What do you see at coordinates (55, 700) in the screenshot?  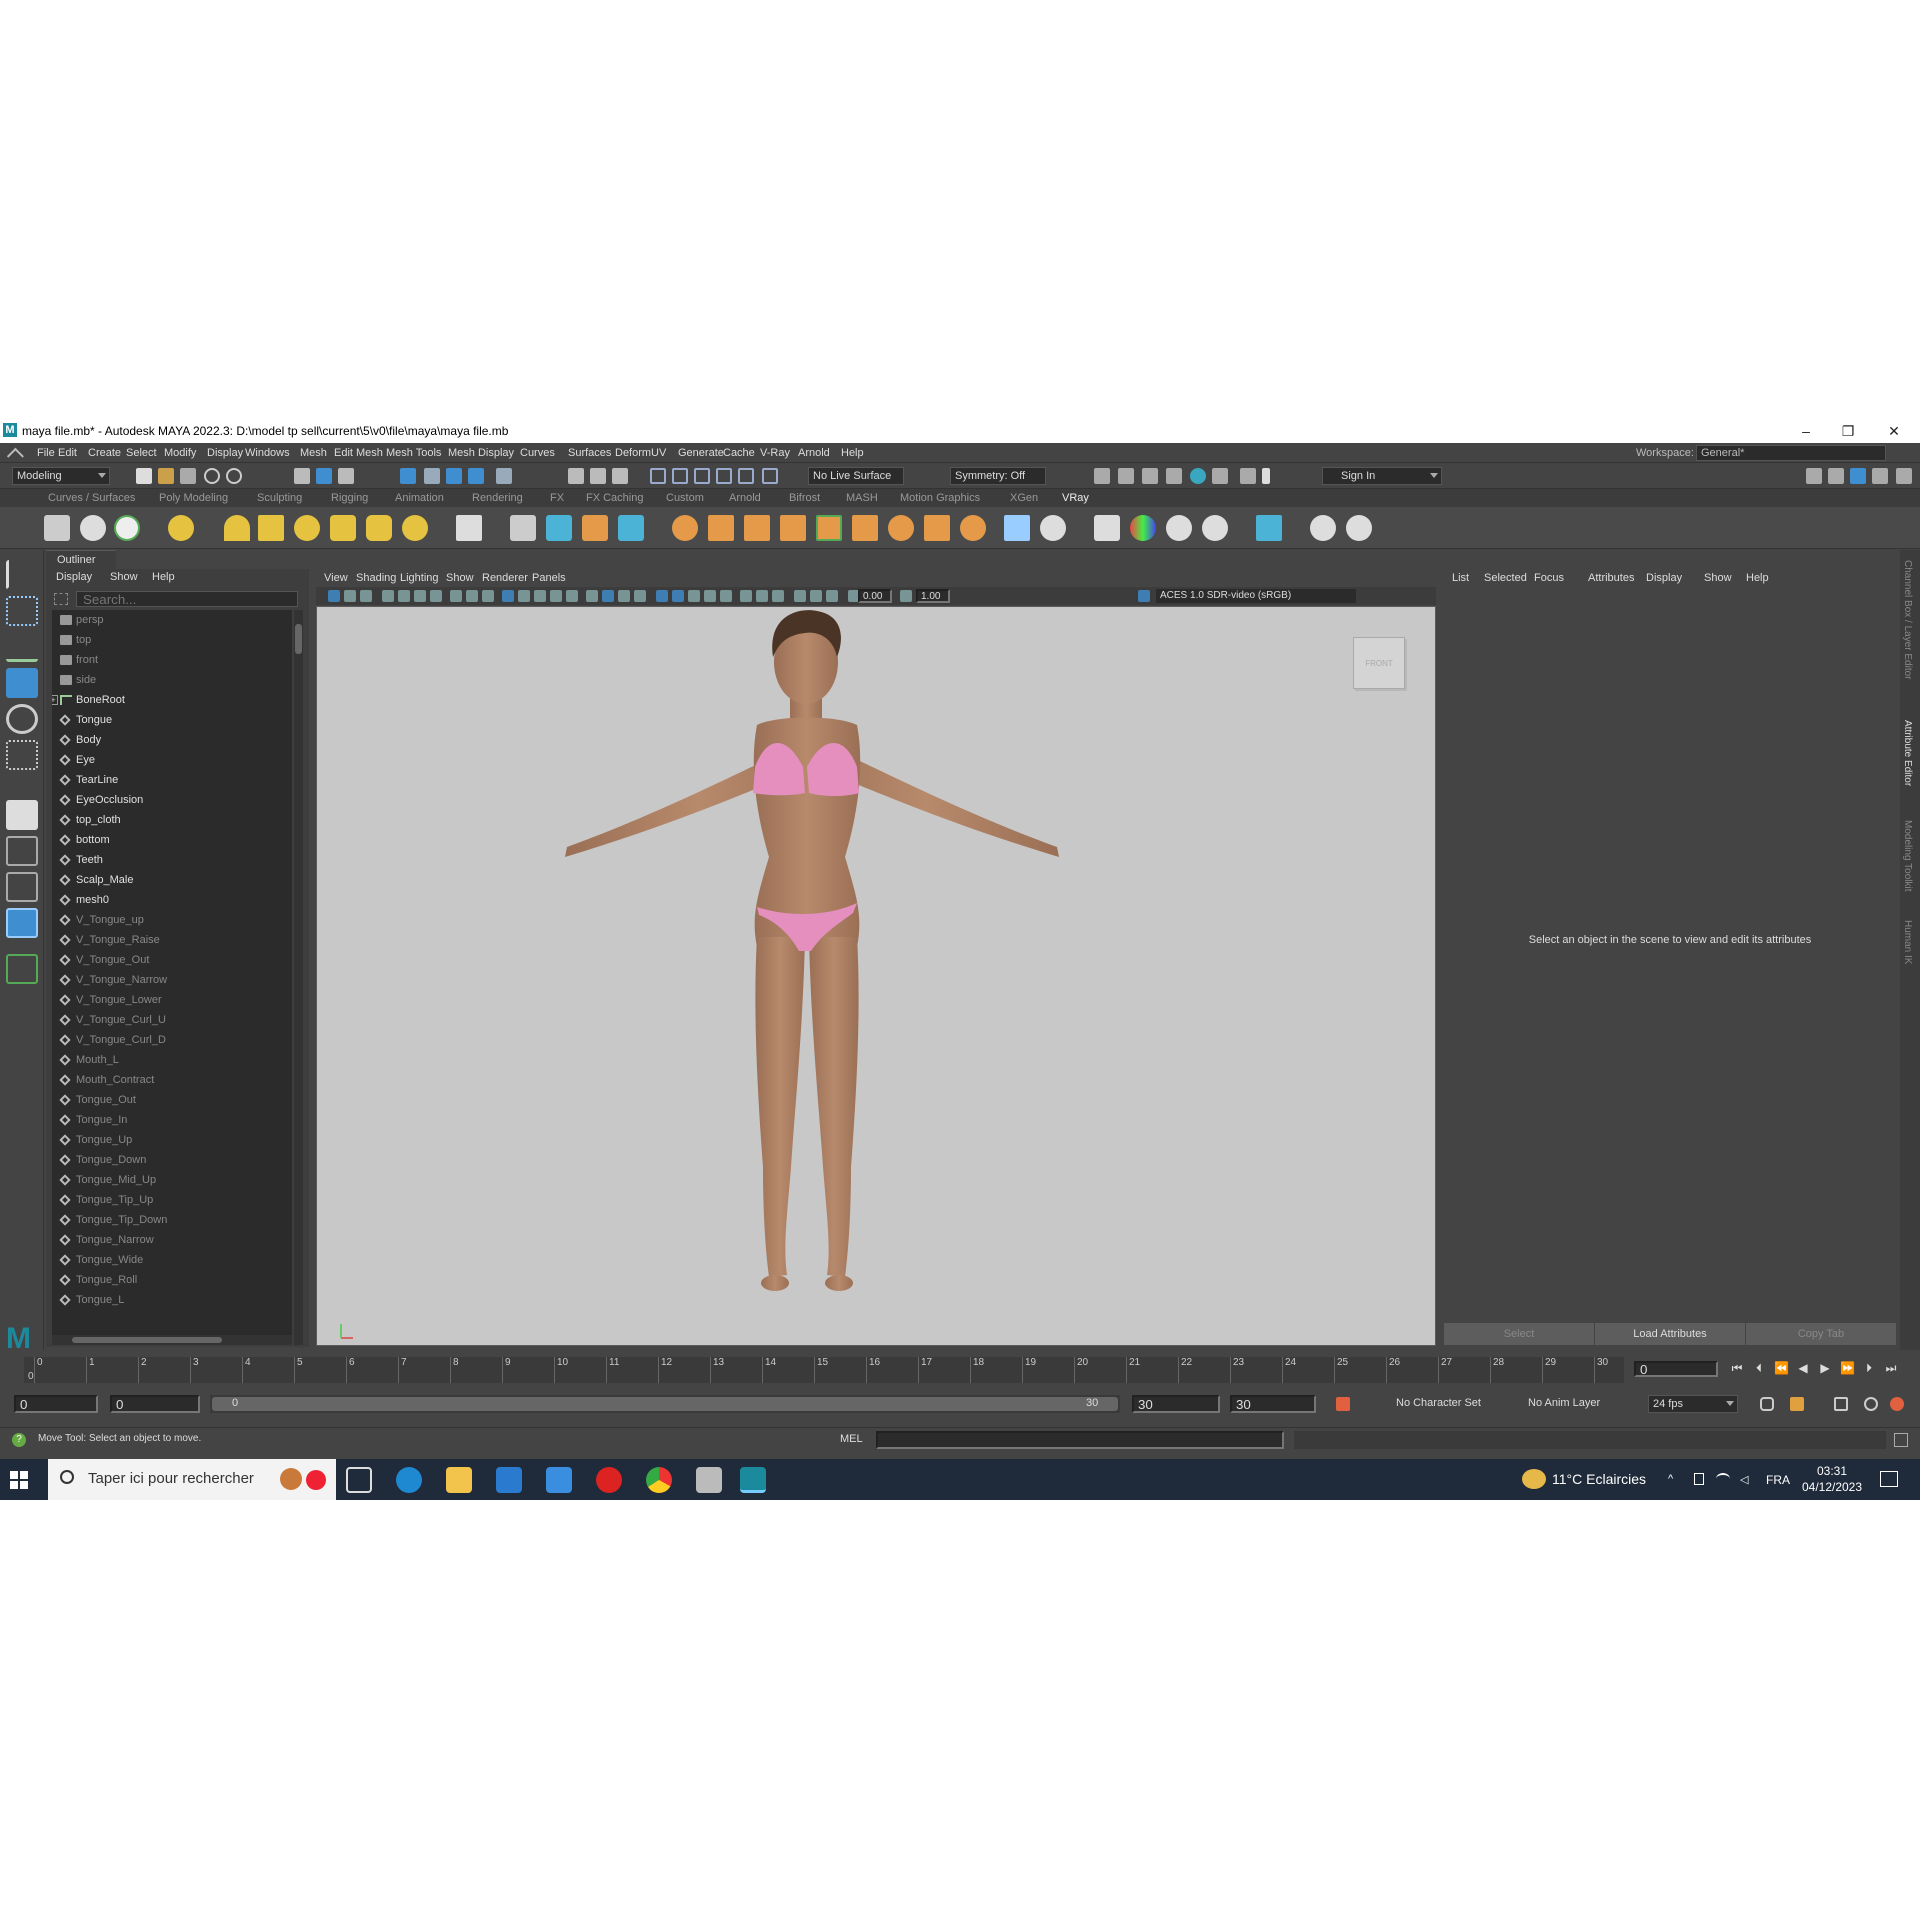 I see `expand-icon: +` at bounding box center [55, 700].